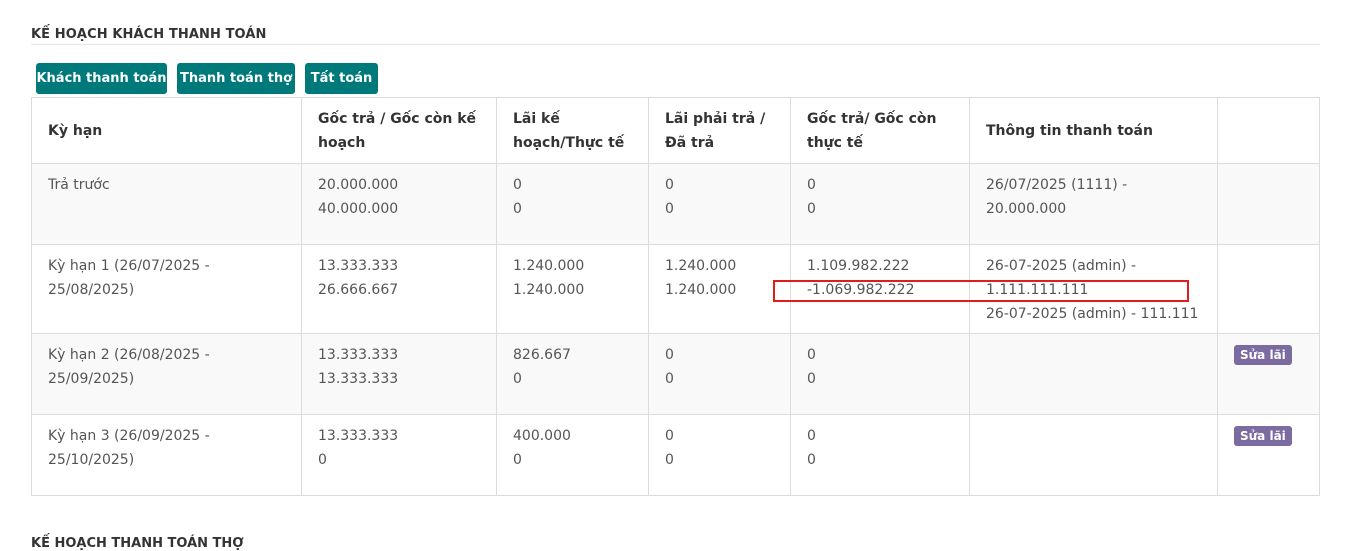 The height and width of the screenshot is (551, 1362). Describe the element at coordinates (861, 290) in the screenshot. I see `principal-actual-remaining: -1.069.982.222` at that location.